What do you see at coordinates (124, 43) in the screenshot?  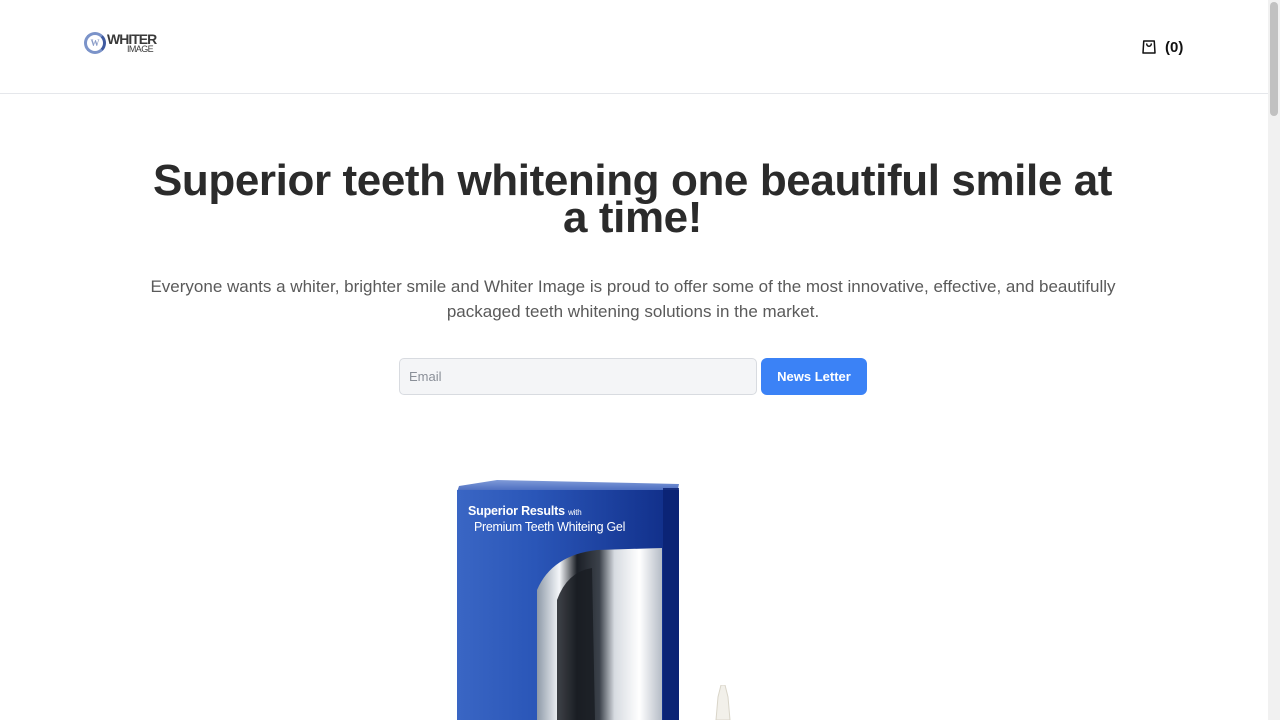 I see `brand-logo: W WHITER IMAGE` at bounding box center [124, 43].